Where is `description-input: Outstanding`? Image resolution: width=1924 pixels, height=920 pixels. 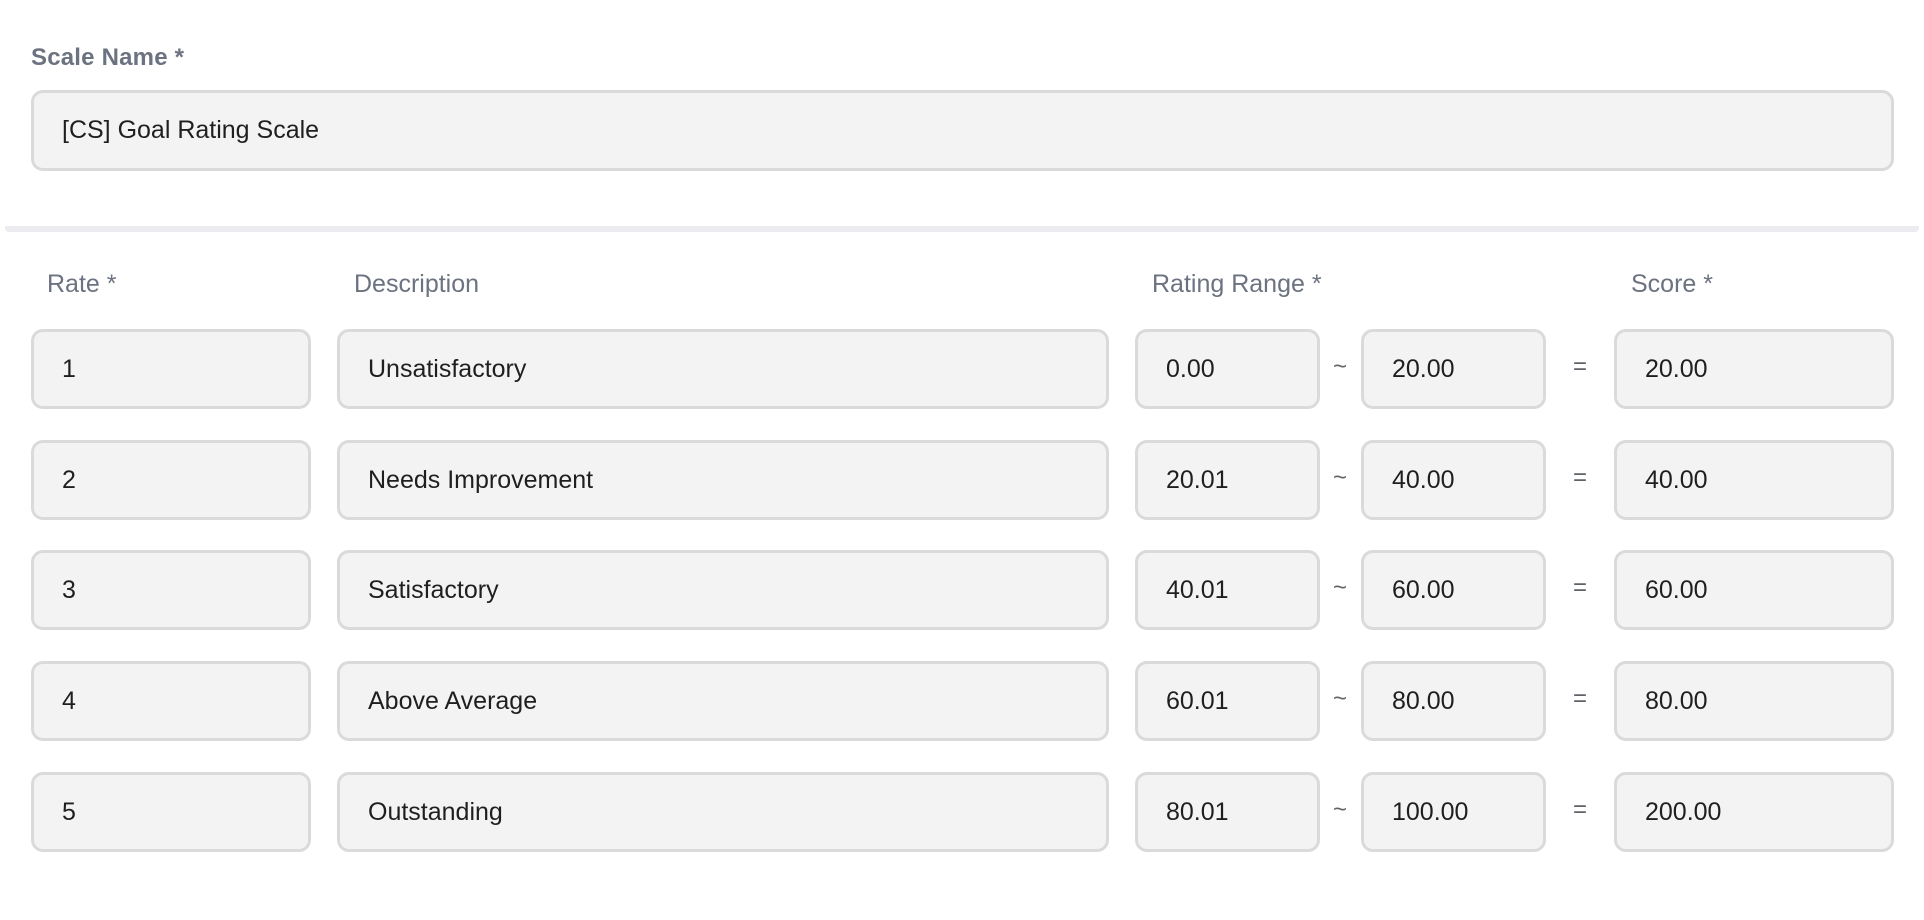 description-input: Outstanding is located at coordinates (723, 812).